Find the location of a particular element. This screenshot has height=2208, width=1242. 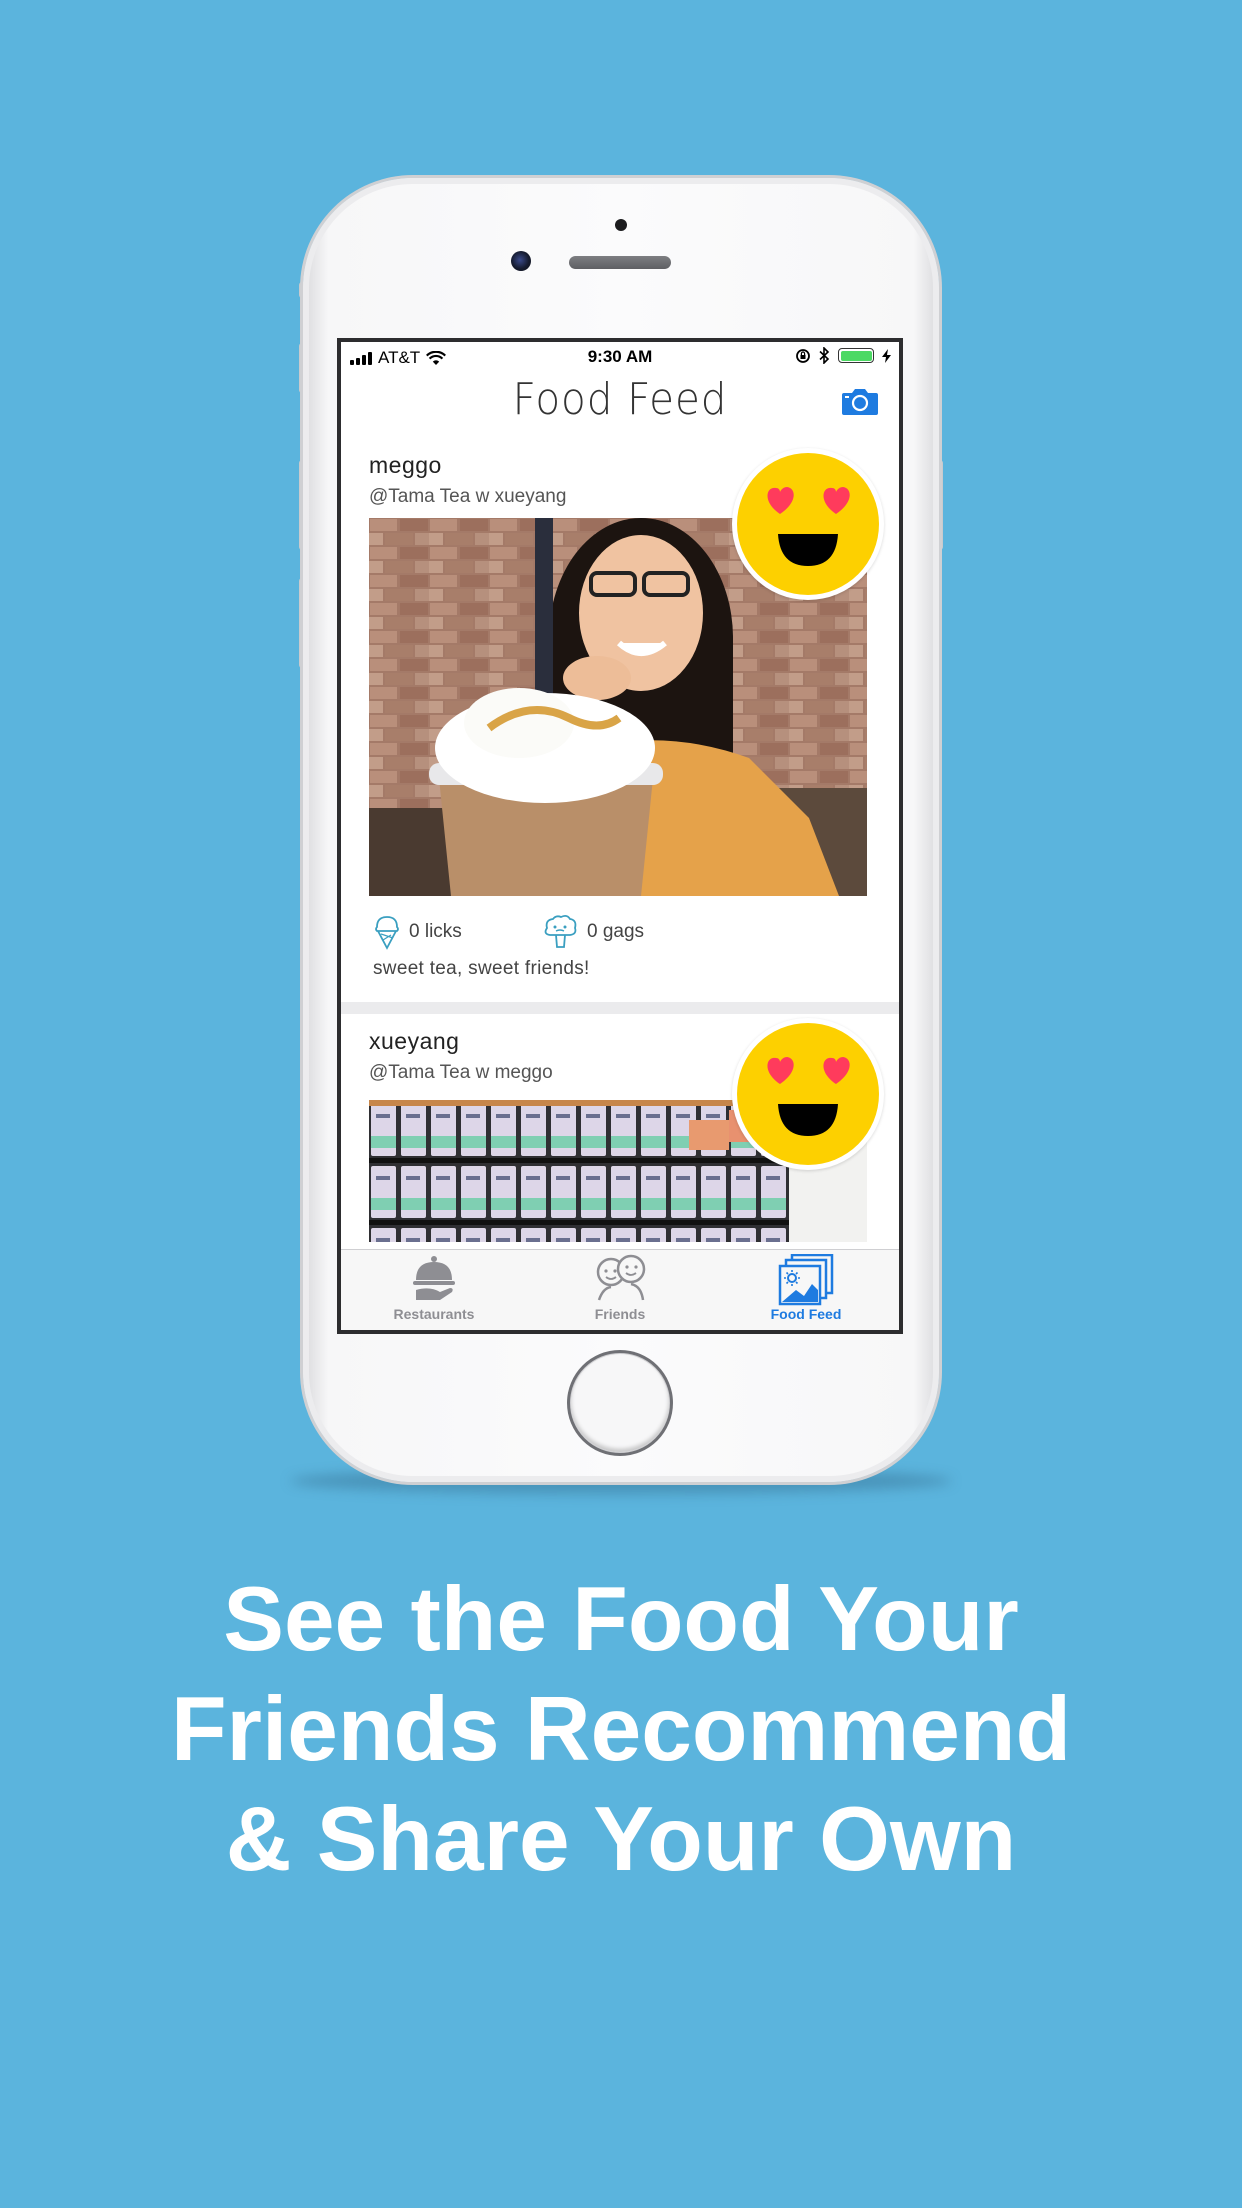

proximity-sensor is located at coordinates (621, 225).